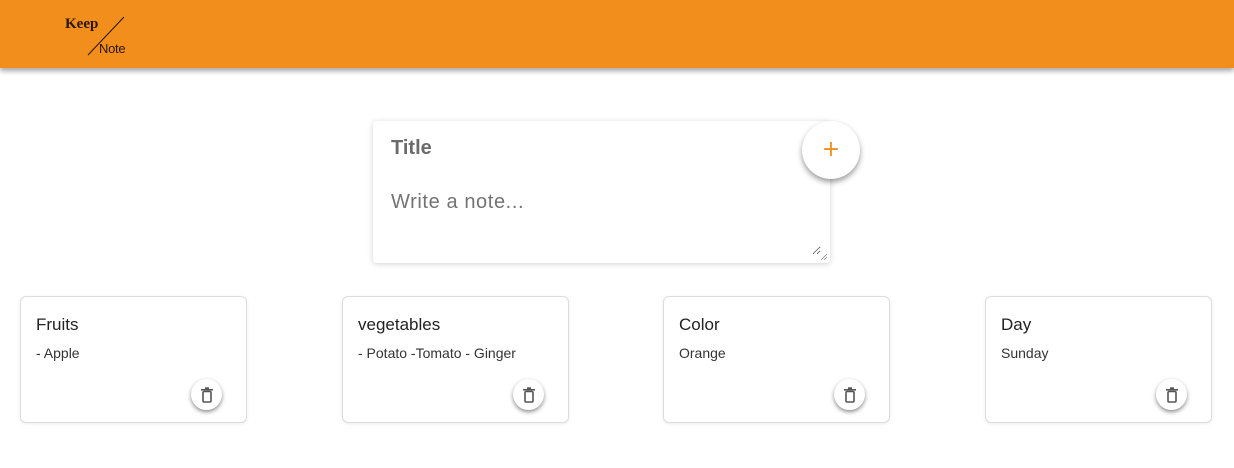 Image resolution: width=1234 pixels, height=468 pixels. I want to click on note-textarea, so click(606, 223).